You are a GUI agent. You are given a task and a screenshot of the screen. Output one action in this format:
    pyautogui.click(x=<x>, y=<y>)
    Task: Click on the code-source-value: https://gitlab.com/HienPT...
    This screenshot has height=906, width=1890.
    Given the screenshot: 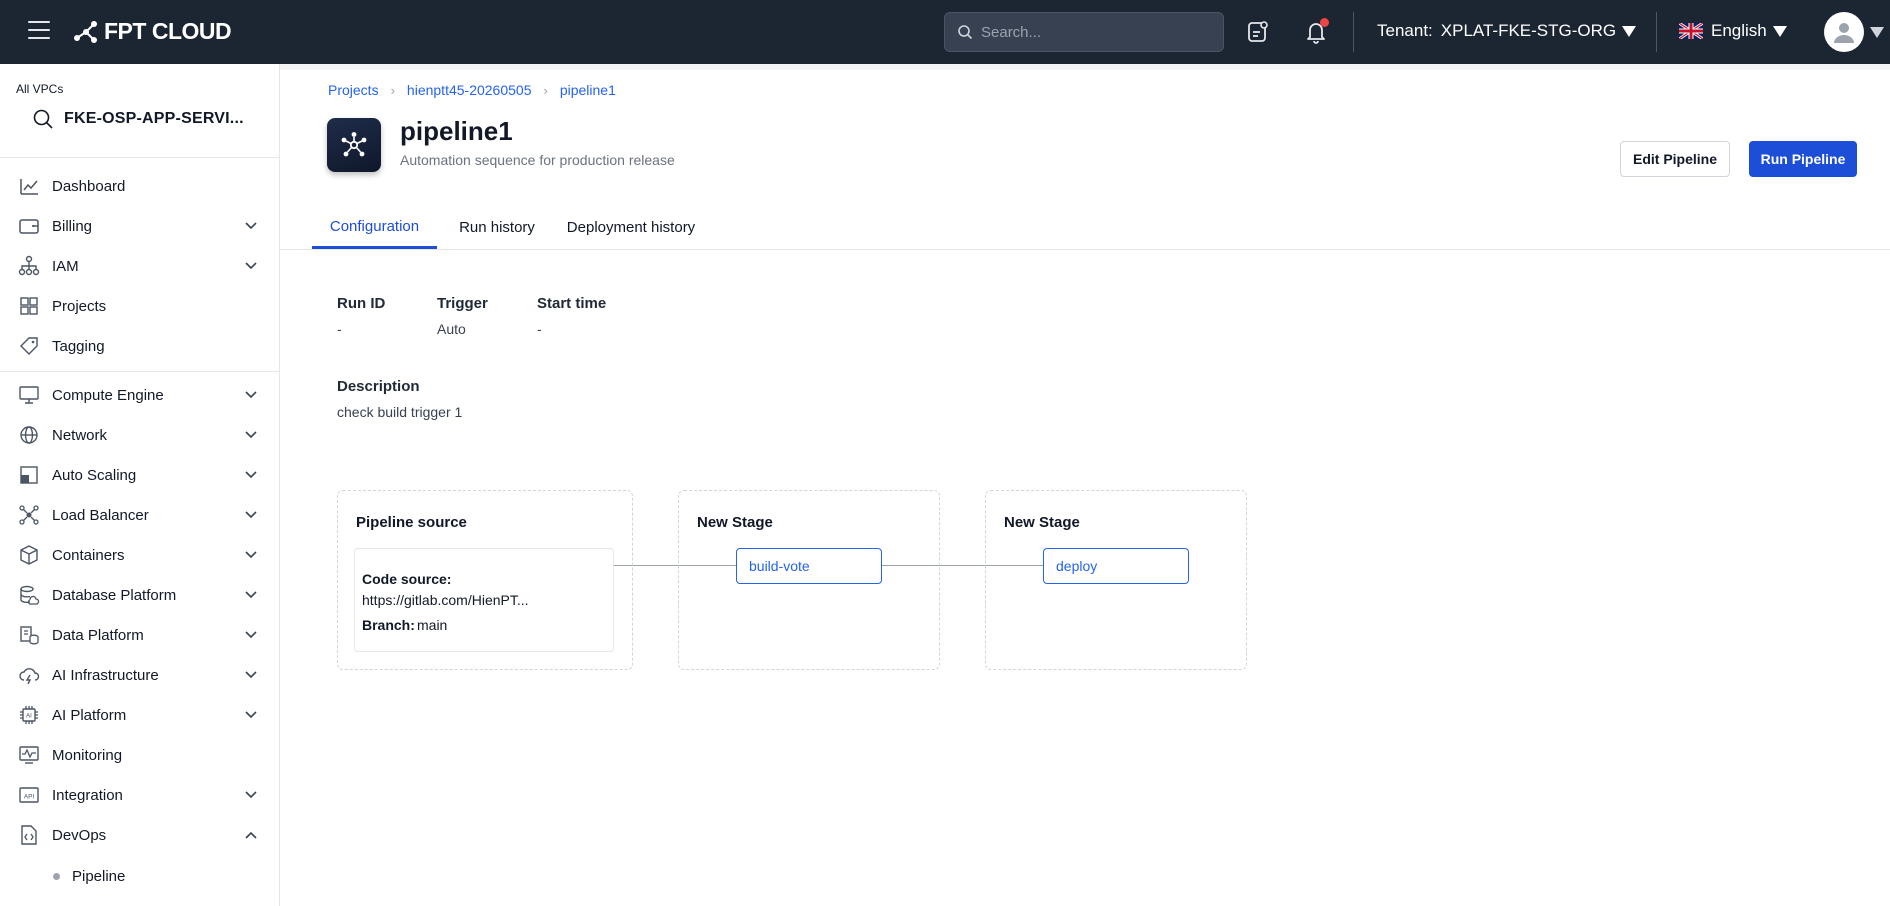 What is the action you would take?
    pyautogui.click(x=445, y=600)
    